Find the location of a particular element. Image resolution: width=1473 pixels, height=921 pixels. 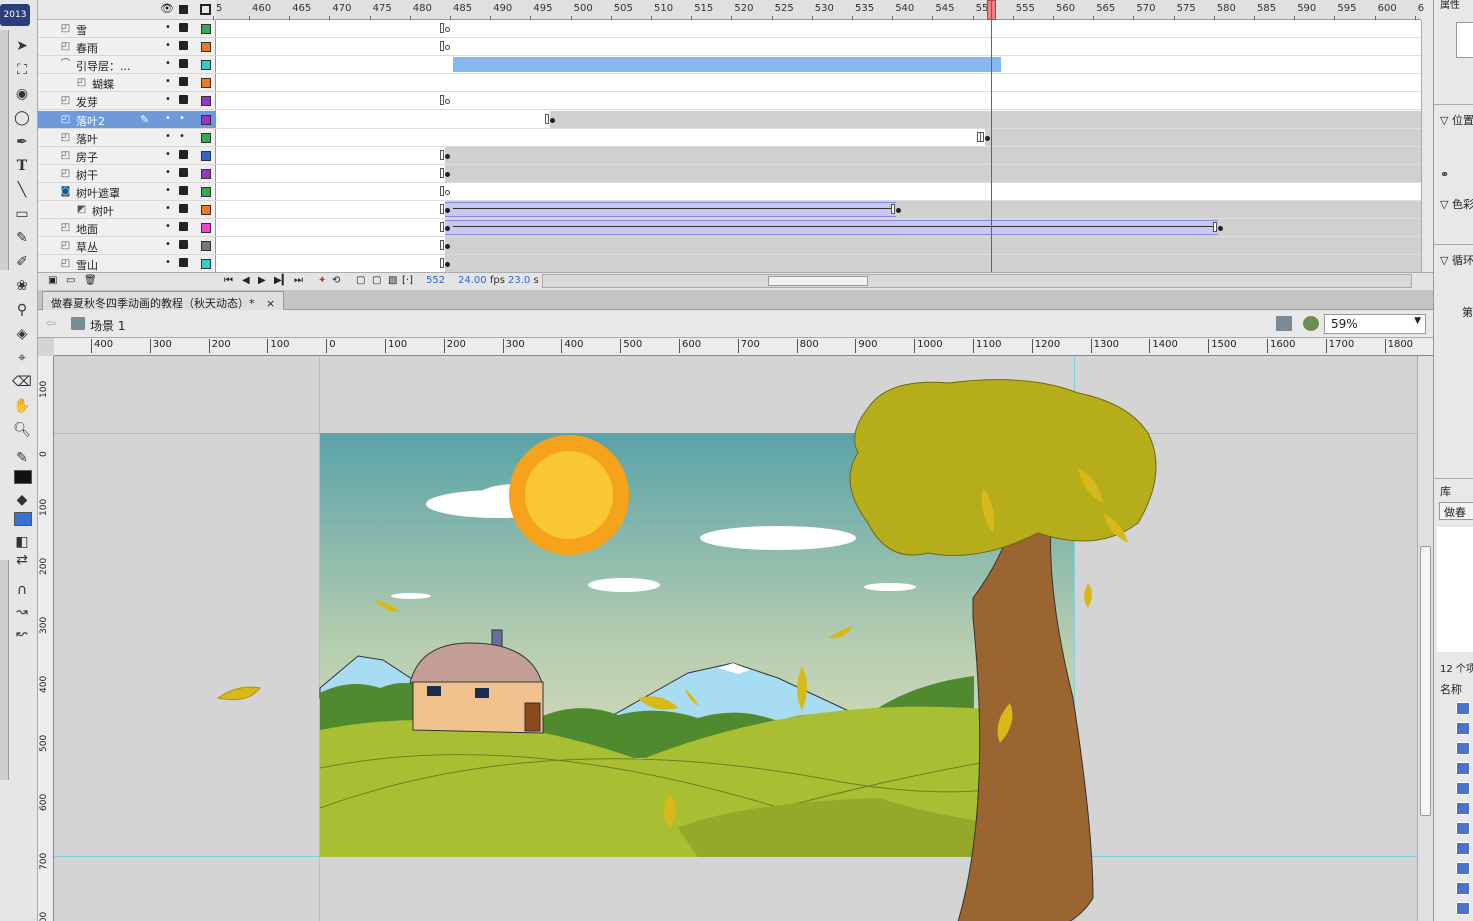

snap-magnet-icon: ∩ is located at coordinates (22, 590).